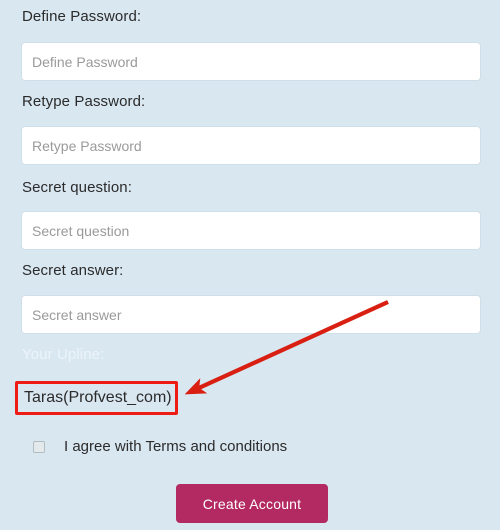 Image resolution: width=500 pixels, height=530 pixels. Describe the element at coordinates (73, 270) in the screenshot. I see `secret-answer-label: Secret answer:` at that location.